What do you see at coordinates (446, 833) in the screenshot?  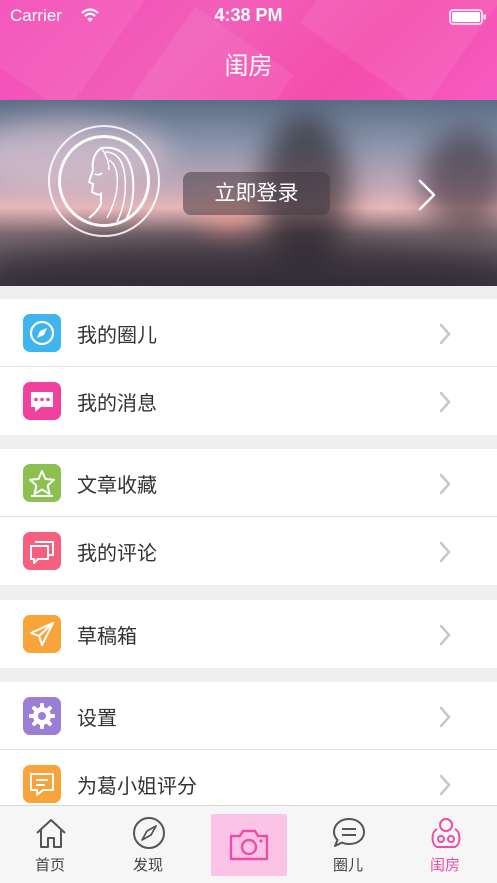 I see `boudoir-icon` at bounding box center [446, 833].